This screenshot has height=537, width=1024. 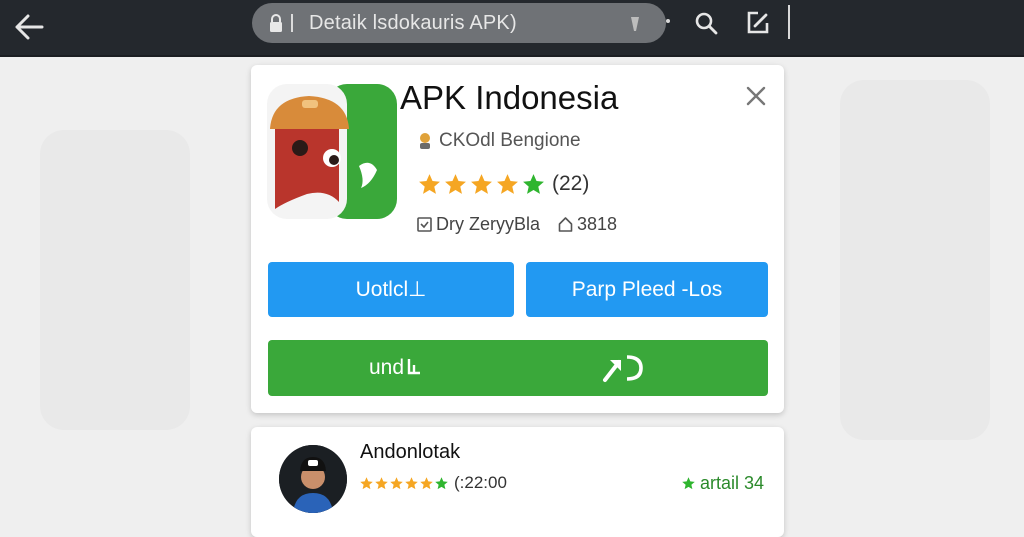 What do you see at coordinates (488, 223) in the screenshot?
I see `meta-date-text: Dry ZeryyBla` at bounding box center [488, 223].